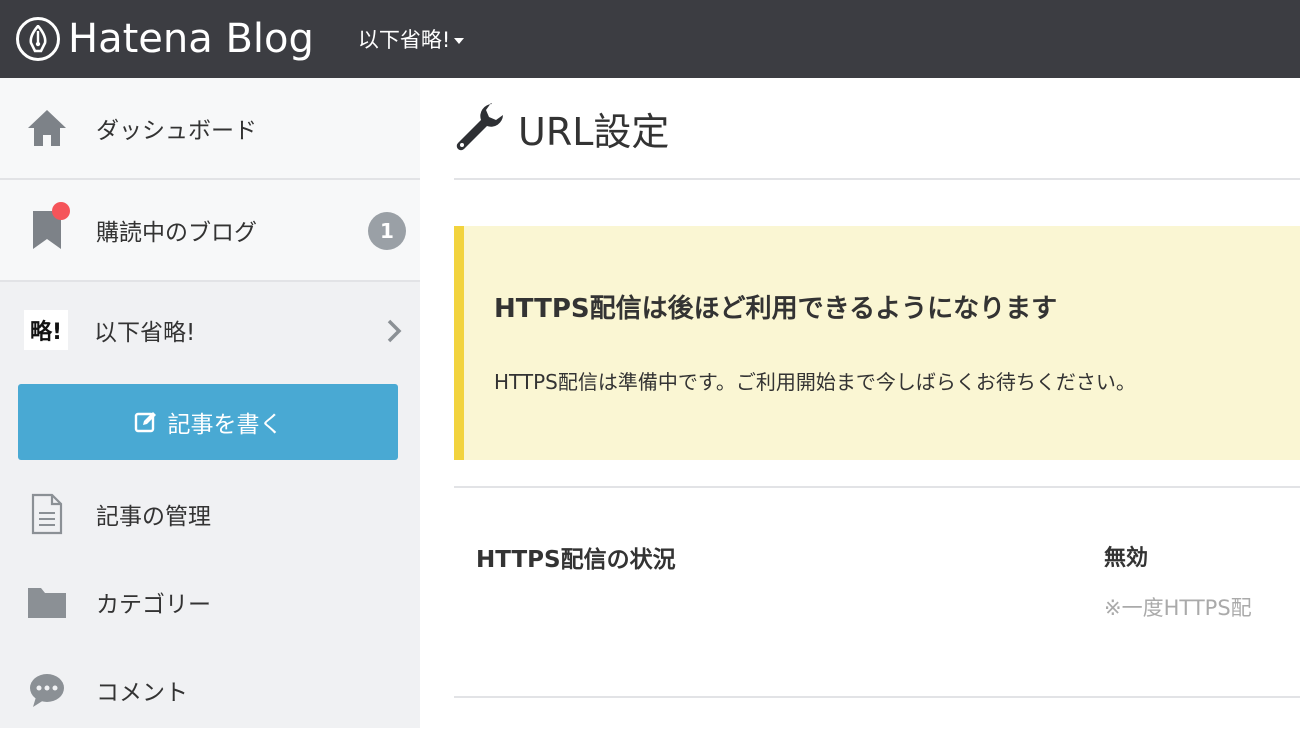  I want to click on blog-icon-text: 略!, so click(46, 332).